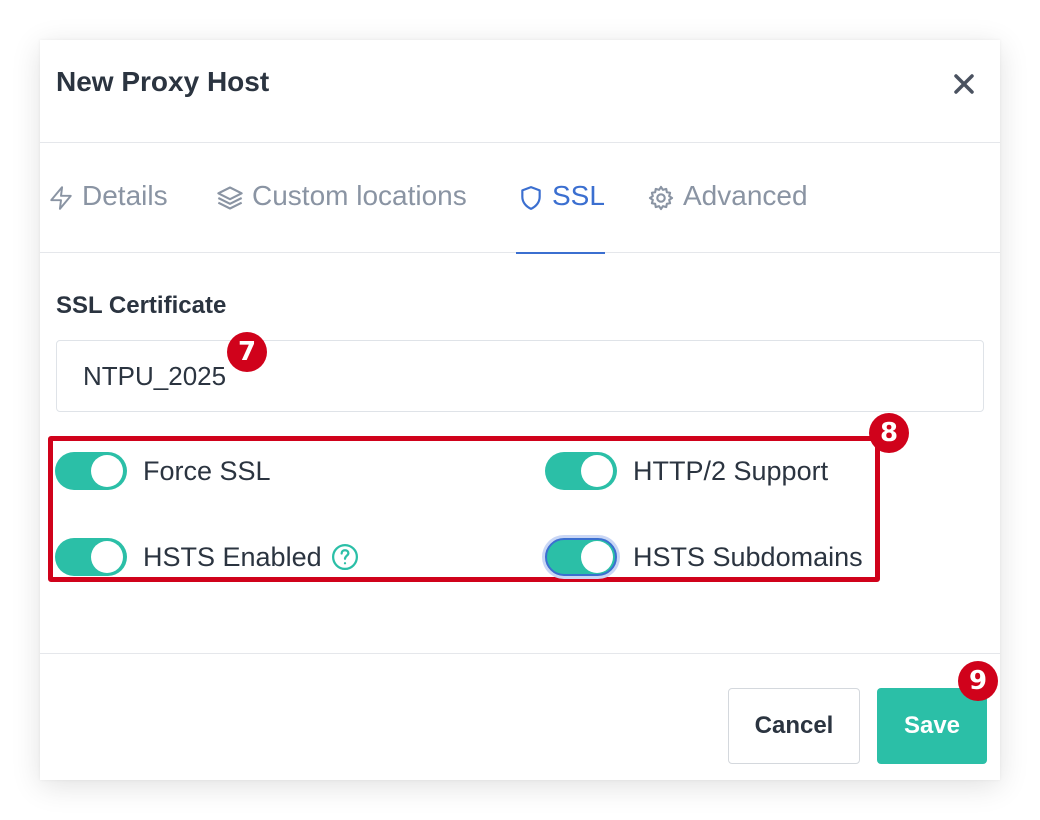 The image size is (1040, 820). What do you see at coordinates (234, 199) in the screenshot?
I see `layers-icon` at bounding box center [234, 199].